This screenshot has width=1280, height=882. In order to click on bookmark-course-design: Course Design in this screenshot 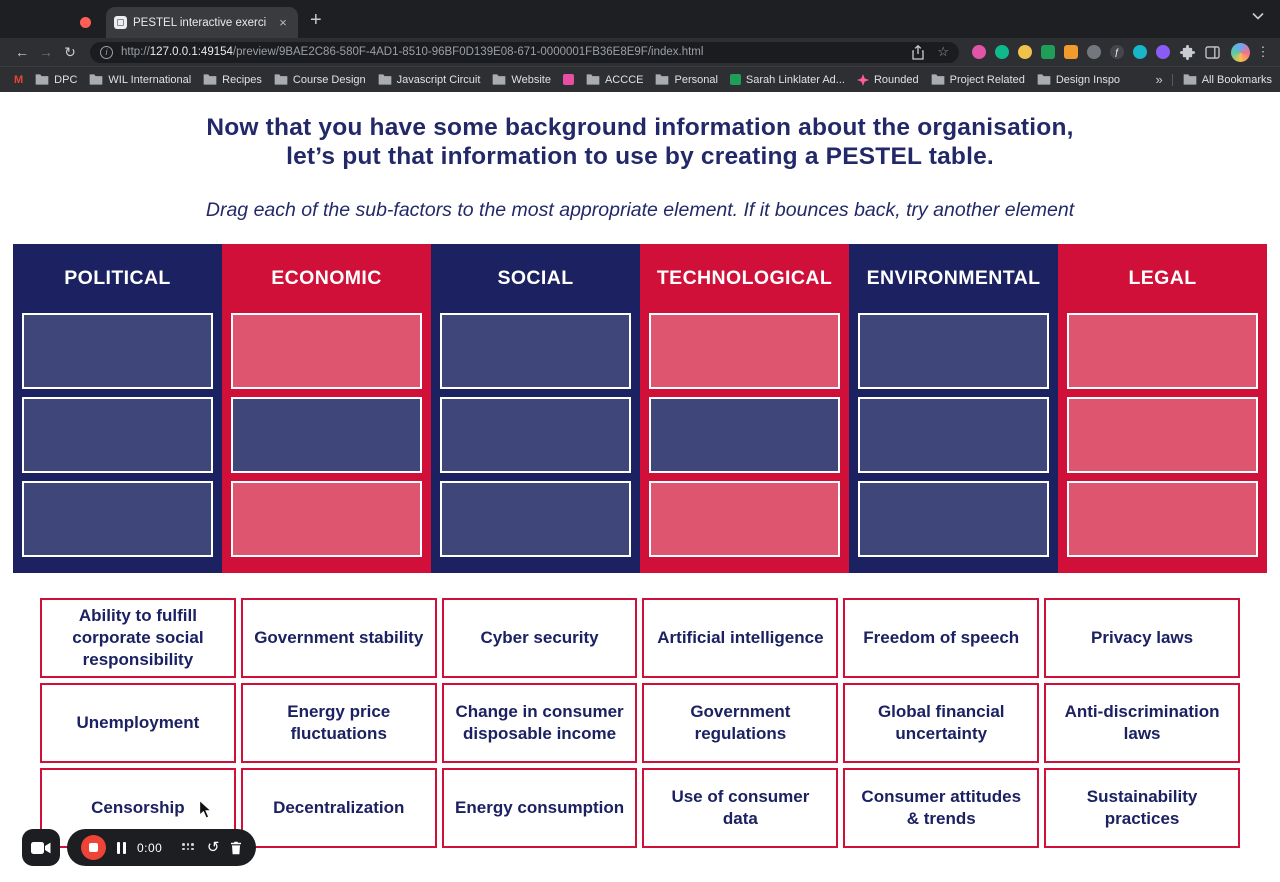, I will do `click(320, 80)`.